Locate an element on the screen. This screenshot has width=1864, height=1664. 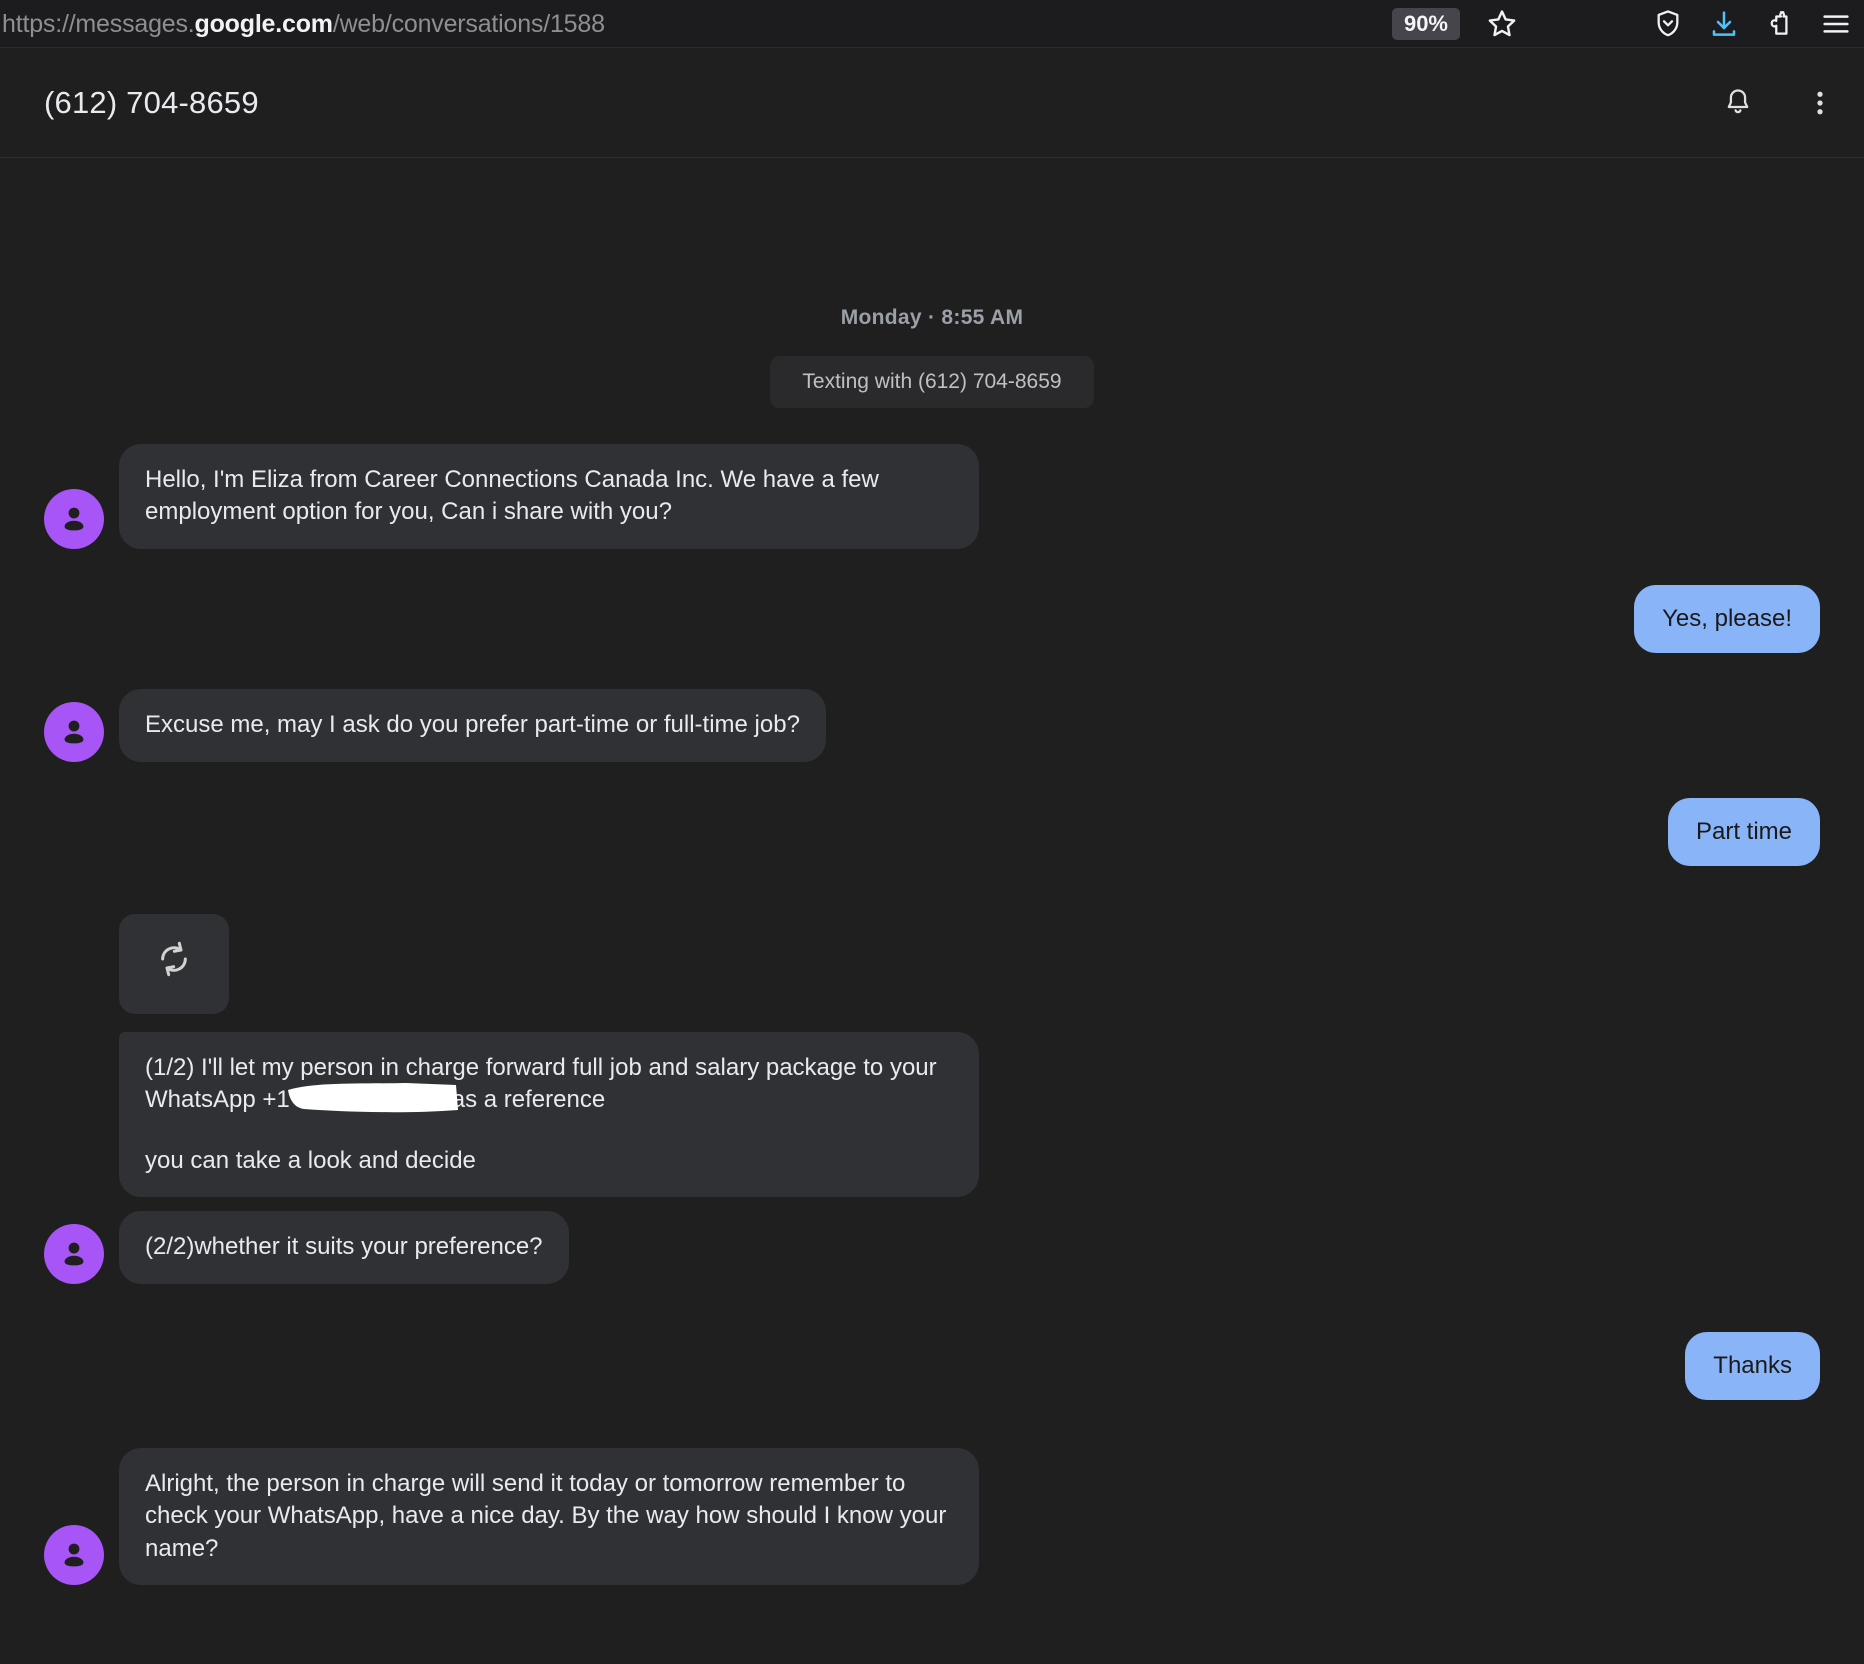
redaction-mark is located at coordinates (372, 1098).